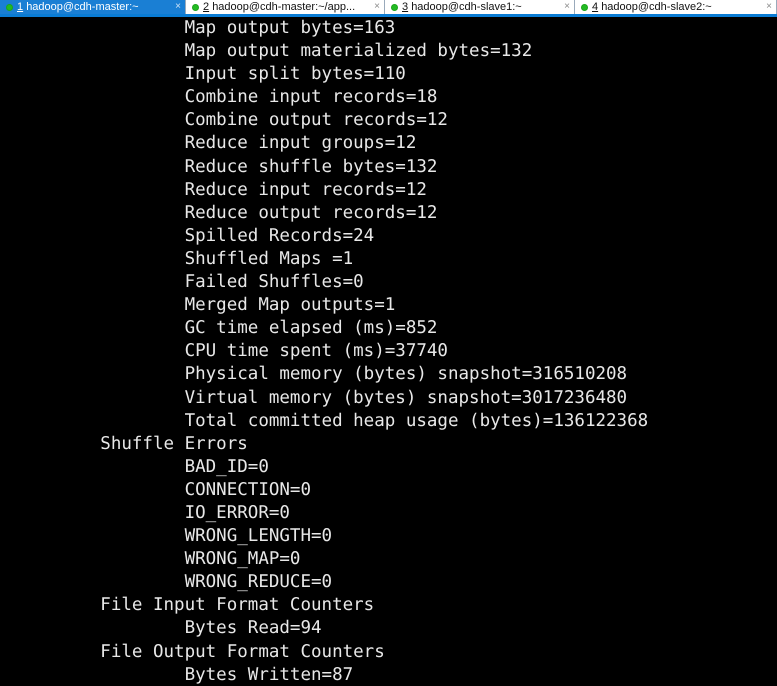 The width and height of the screenshot is (777, 686). I want to click on terminal-line: WRONG_LENGTH=0, so click(174, 536).